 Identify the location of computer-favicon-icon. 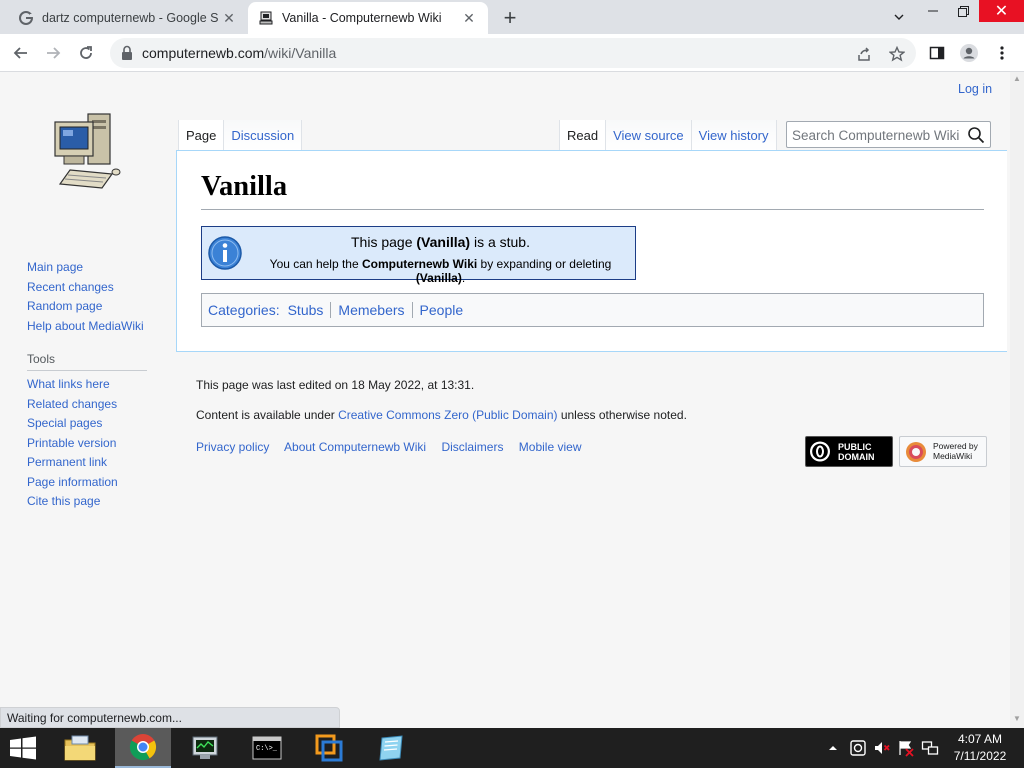
(266, 18).